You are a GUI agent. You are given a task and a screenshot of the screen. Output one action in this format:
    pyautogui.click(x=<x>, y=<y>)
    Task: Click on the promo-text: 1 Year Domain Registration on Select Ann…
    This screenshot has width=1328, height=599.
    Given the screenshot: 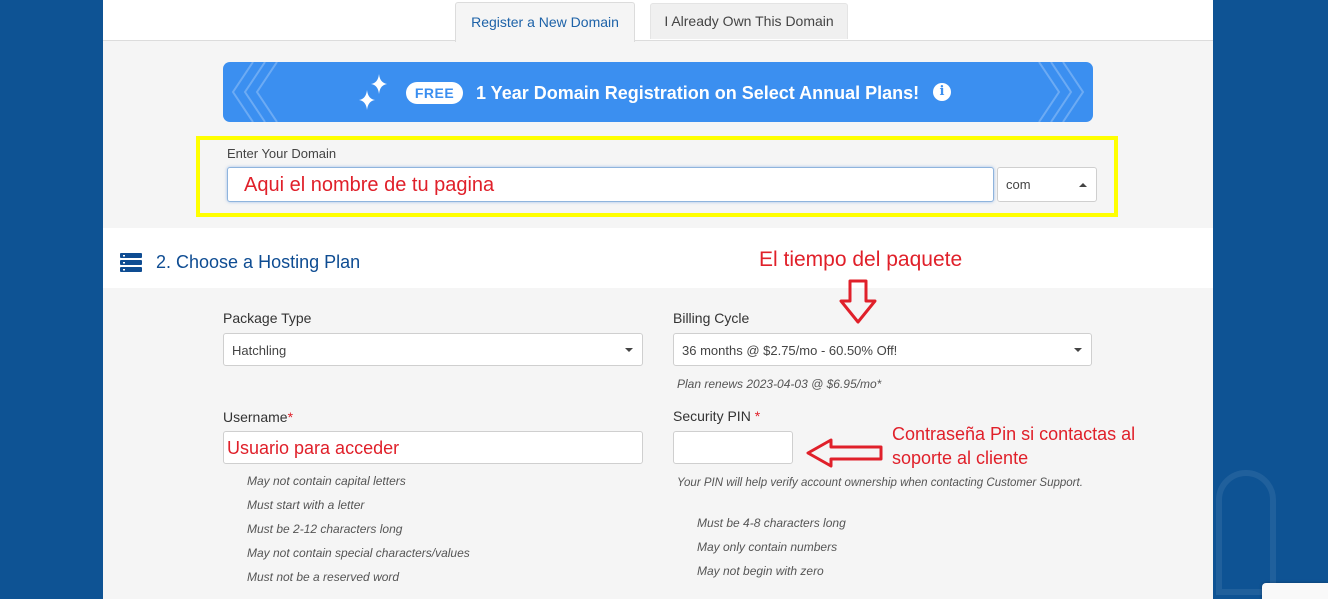 What is the action you would take?
    pyautogui.click(x=698, y=93)
    